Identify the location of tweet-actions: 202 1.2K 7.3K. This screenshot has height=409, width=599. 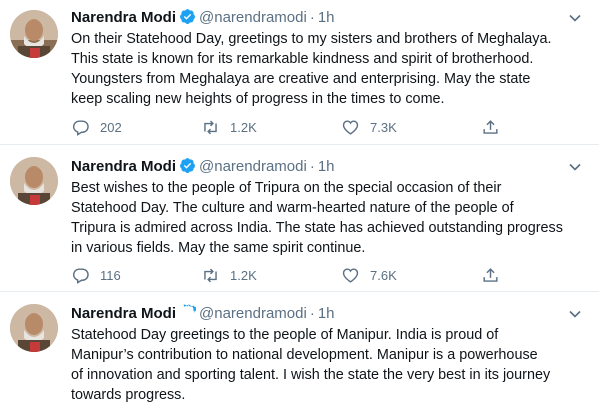
(330, 127).